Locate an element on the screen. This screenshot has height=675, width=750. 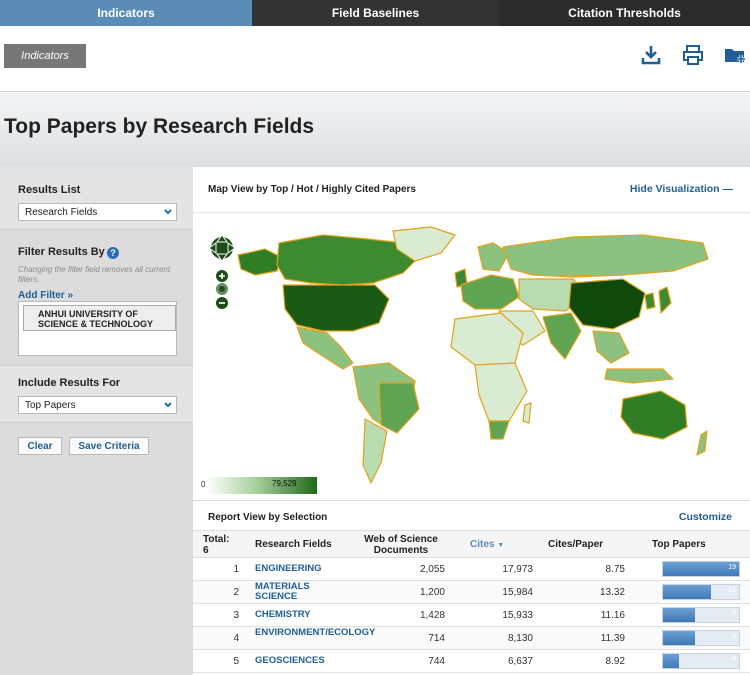
clear-button: Clear is located at coordinates (40, 446).